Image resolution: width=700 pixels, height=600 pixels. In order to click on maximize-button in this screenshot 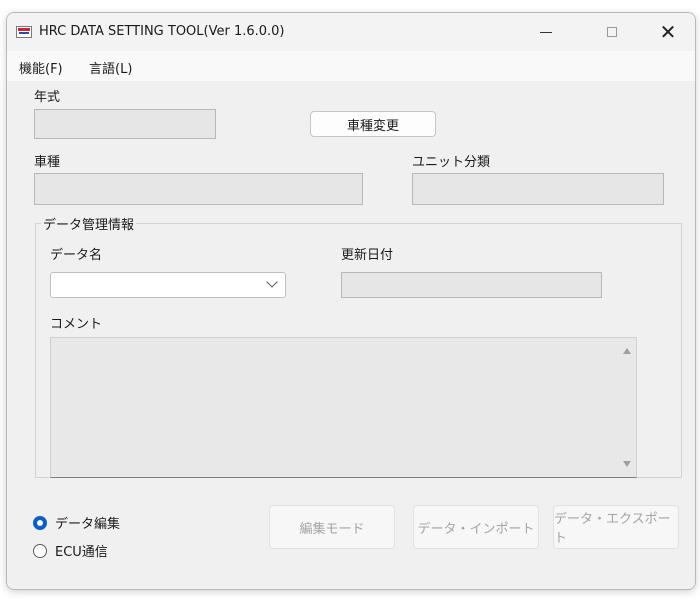, I will do `click(612, 32)`.